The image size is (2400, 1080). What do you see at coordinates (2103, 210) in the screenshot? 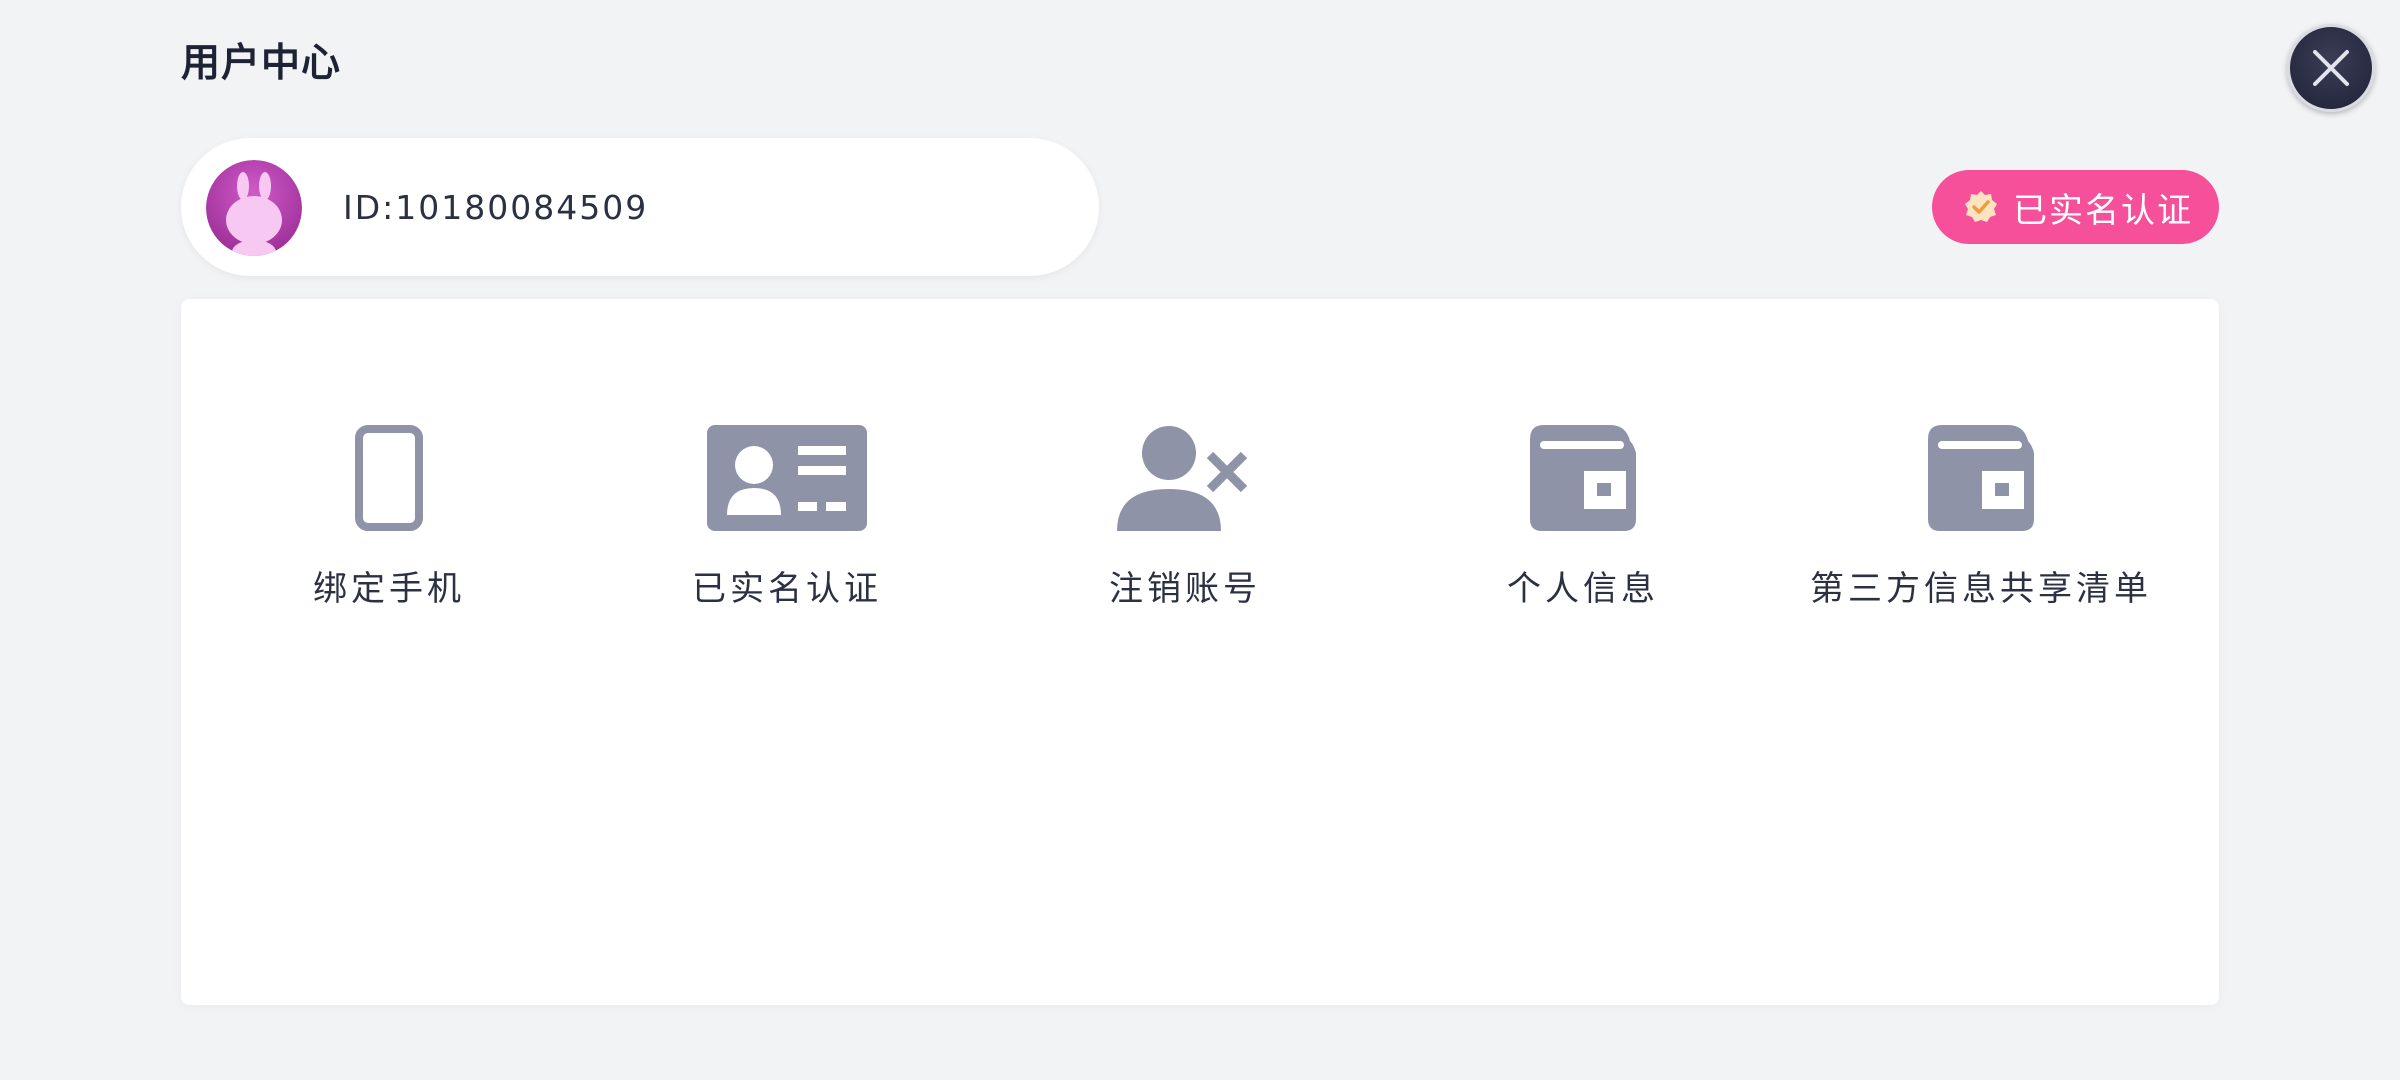
I see `verified-badge-label: 已实名认证` at bounding box center [2103, 210].